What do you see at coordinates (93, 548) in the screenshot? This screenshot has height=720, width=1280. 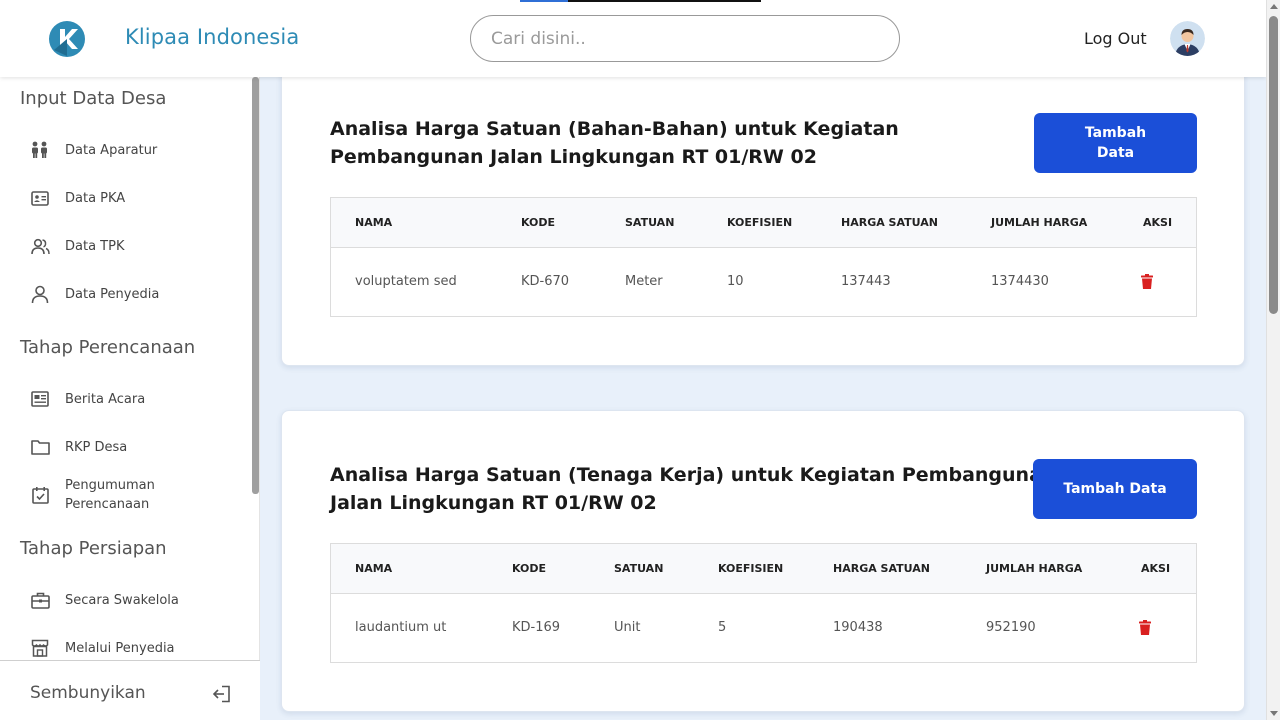 I see `section-tahap-persiapan: Tahap Persiapan` at bounding box center [93, 548].